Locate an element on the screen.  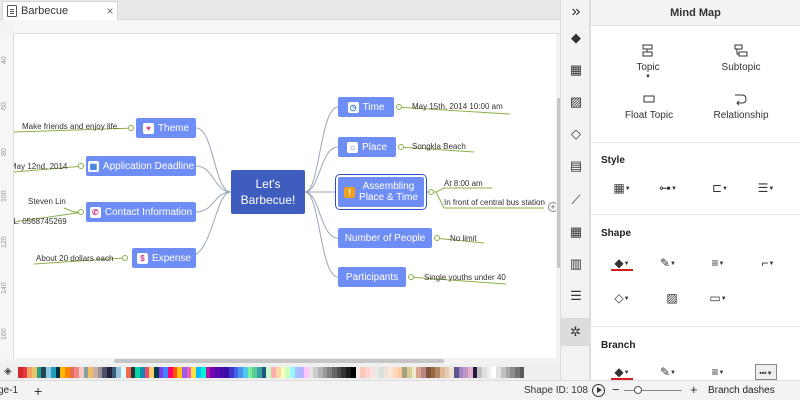
topic-number-of-people: Number of People is located at coordinates (385, 238).